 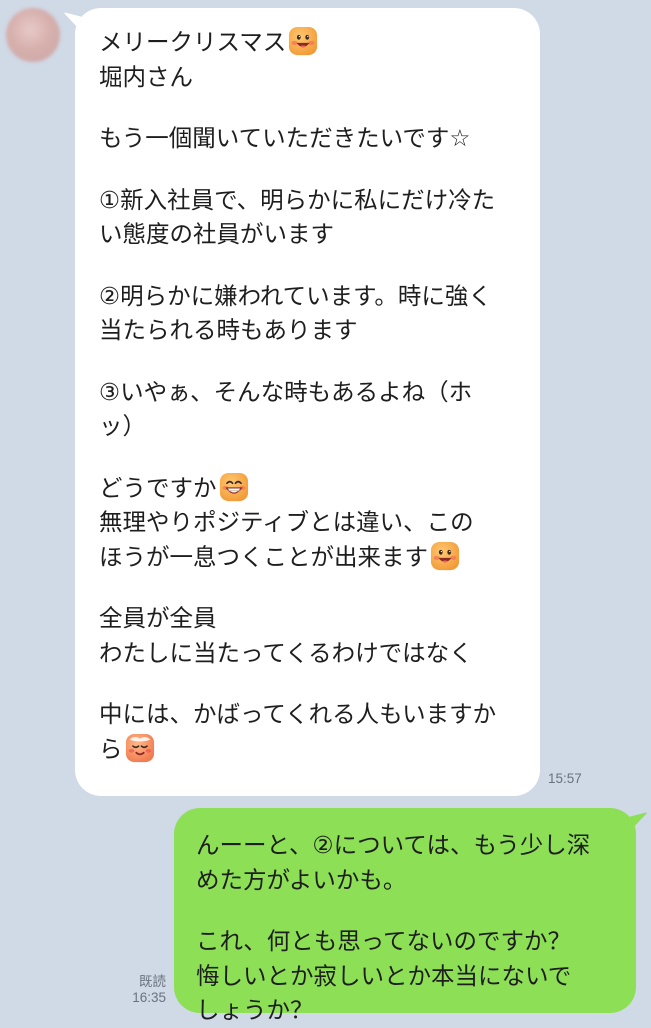 What do you see at coordinates (139, 747) in the screenshot?
I see `relieved-face-emoji` at bounding box center [139, 747].